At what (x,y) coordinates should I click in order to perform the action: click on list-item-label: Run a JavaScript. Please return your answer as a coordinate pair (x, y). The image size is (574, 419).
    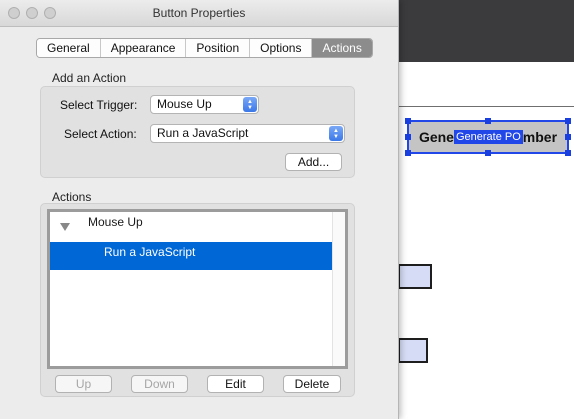
    Looking at the image, I should click on (150, 252).